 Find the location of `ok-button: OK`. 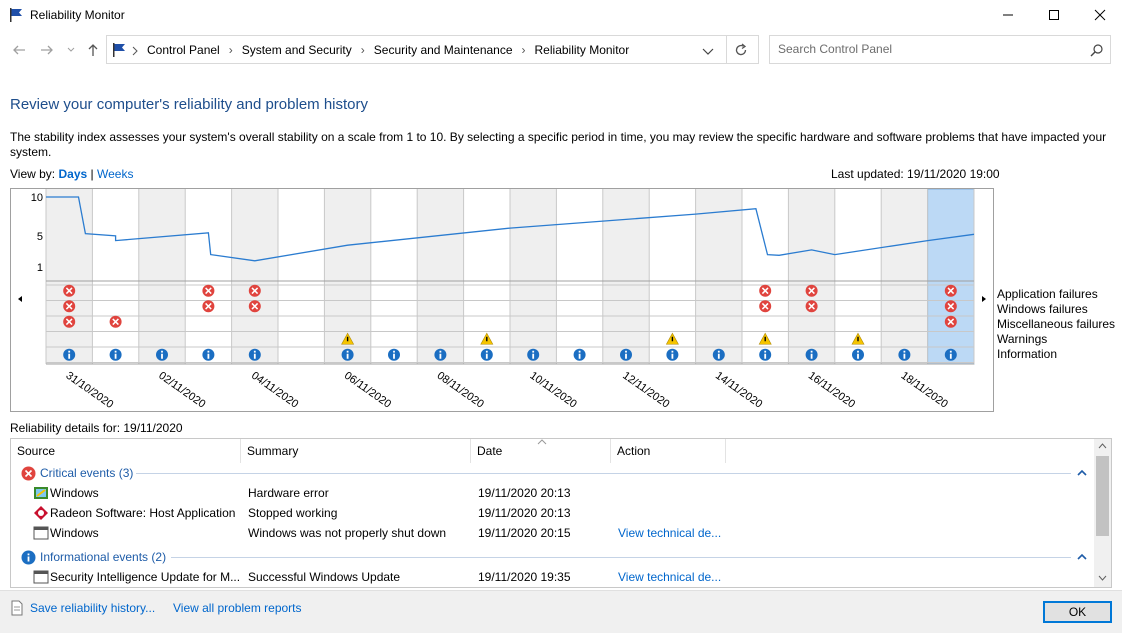

ok-button: OK is located at coordinates (1077, 612).